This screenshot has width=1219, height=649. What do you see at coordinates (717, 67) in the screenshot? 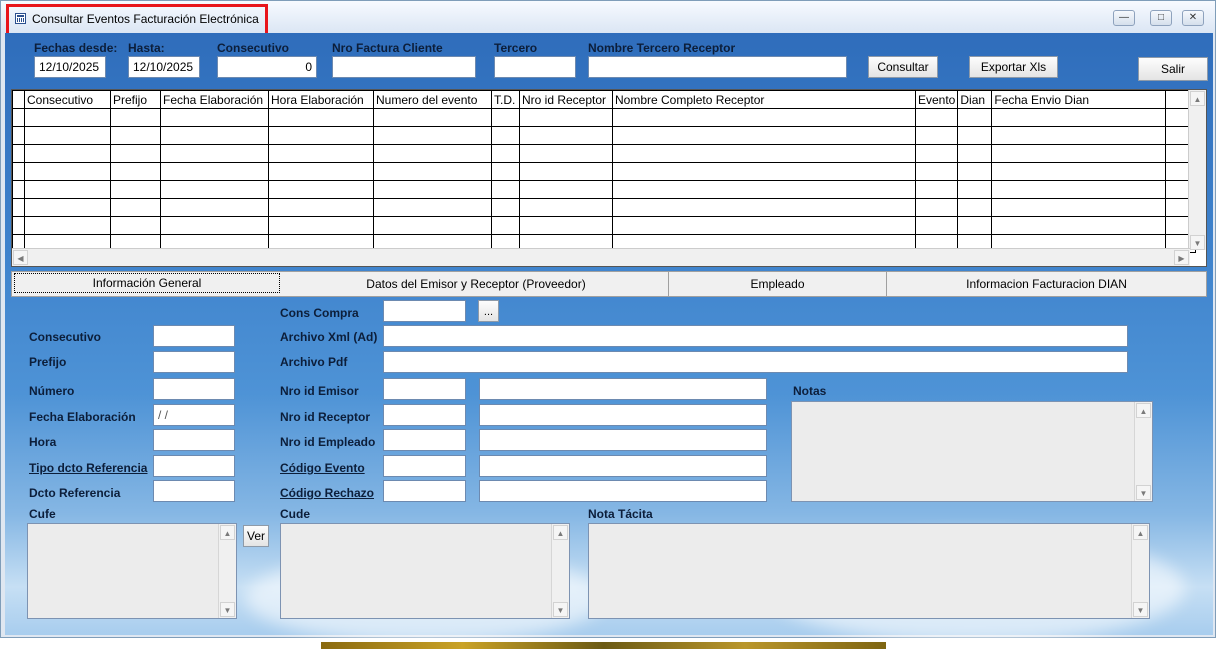
I see `nombre-tercero-input` at bounding box center [717, 67].